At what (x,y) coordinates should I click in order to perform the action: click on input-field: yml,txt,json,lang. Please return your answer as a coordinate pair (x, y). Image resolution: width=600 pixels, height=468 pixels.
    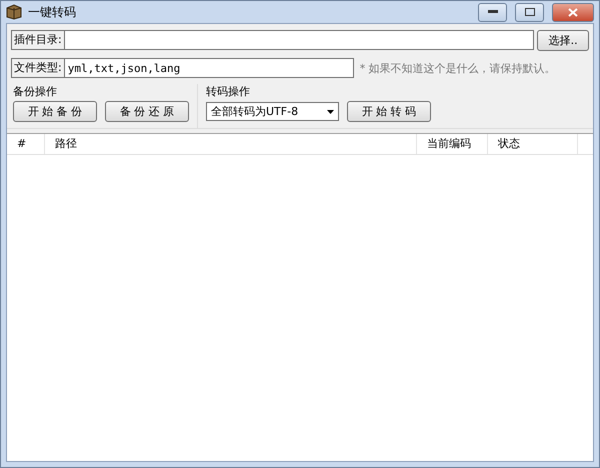
    Looking at the image, I should click on (209, 68).